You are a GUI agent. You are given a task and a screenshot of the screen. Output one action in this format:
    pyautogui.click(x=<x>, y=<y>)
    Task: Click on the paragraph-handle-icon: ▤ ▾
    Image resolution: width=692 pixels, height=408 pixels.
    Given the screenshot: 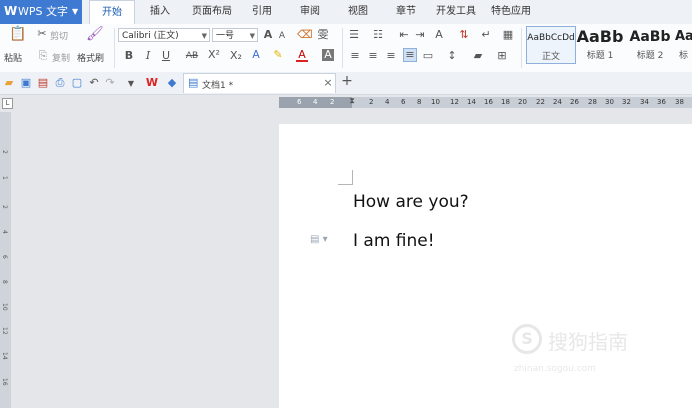 What is the action you would take?
    pyautogui.click(x=319, y=239)
    